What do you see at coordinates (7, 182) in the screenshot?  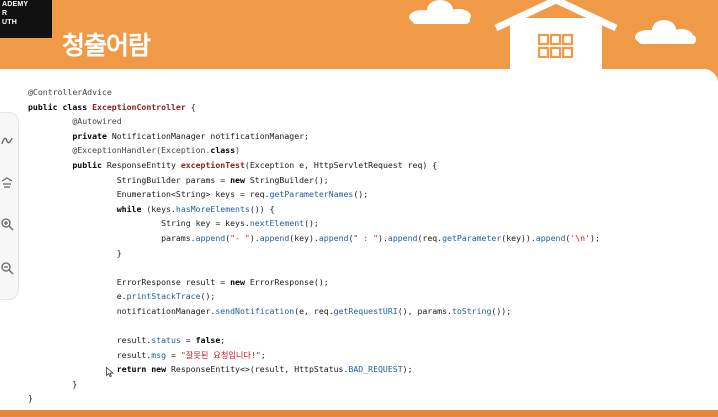 I see `marker-icon` at bounding box center [7, 182].